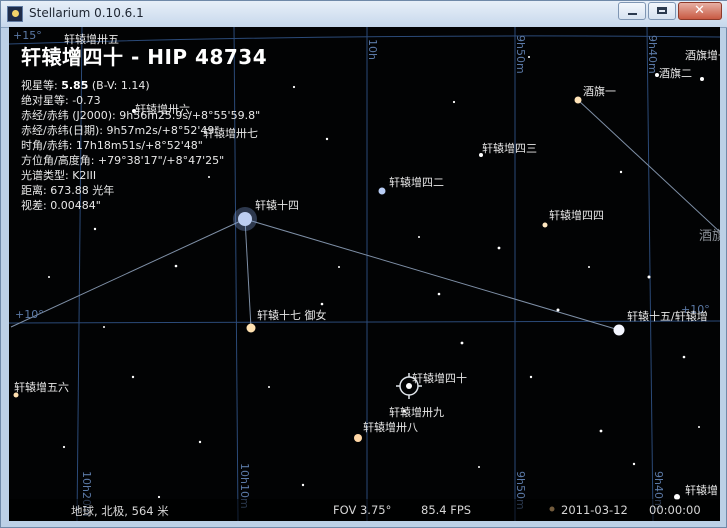 The height and width of the screenshot is (528, 727). I want to click on window-title: Stellarium 0.10.6.1, so click(86, 13).